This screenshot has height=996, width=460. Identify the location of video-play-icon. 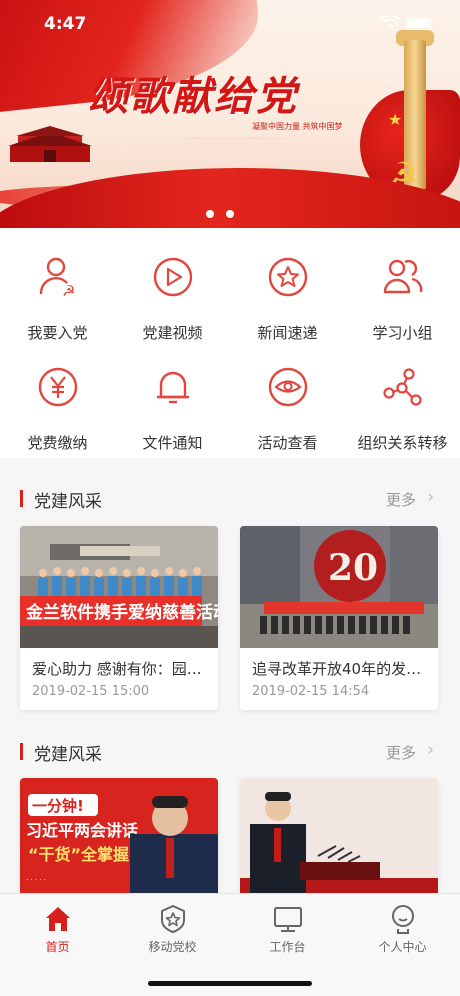
(173, 277).